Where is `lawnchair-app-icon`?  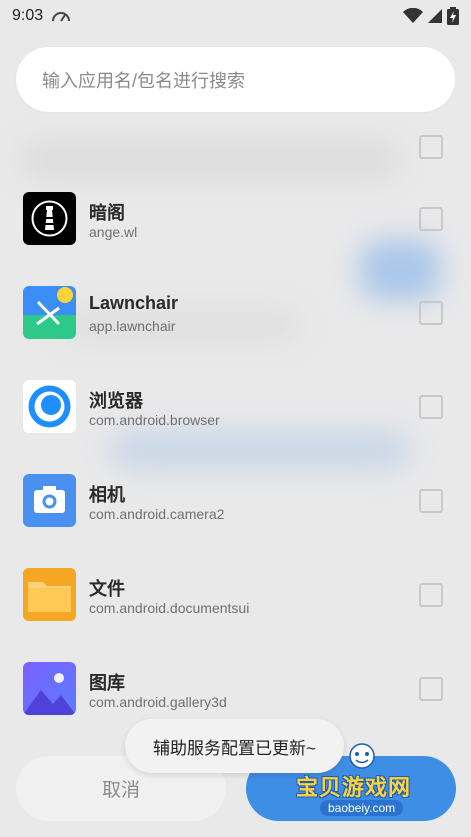
lawnchair-app-icon is located at coordinates (49, 312).